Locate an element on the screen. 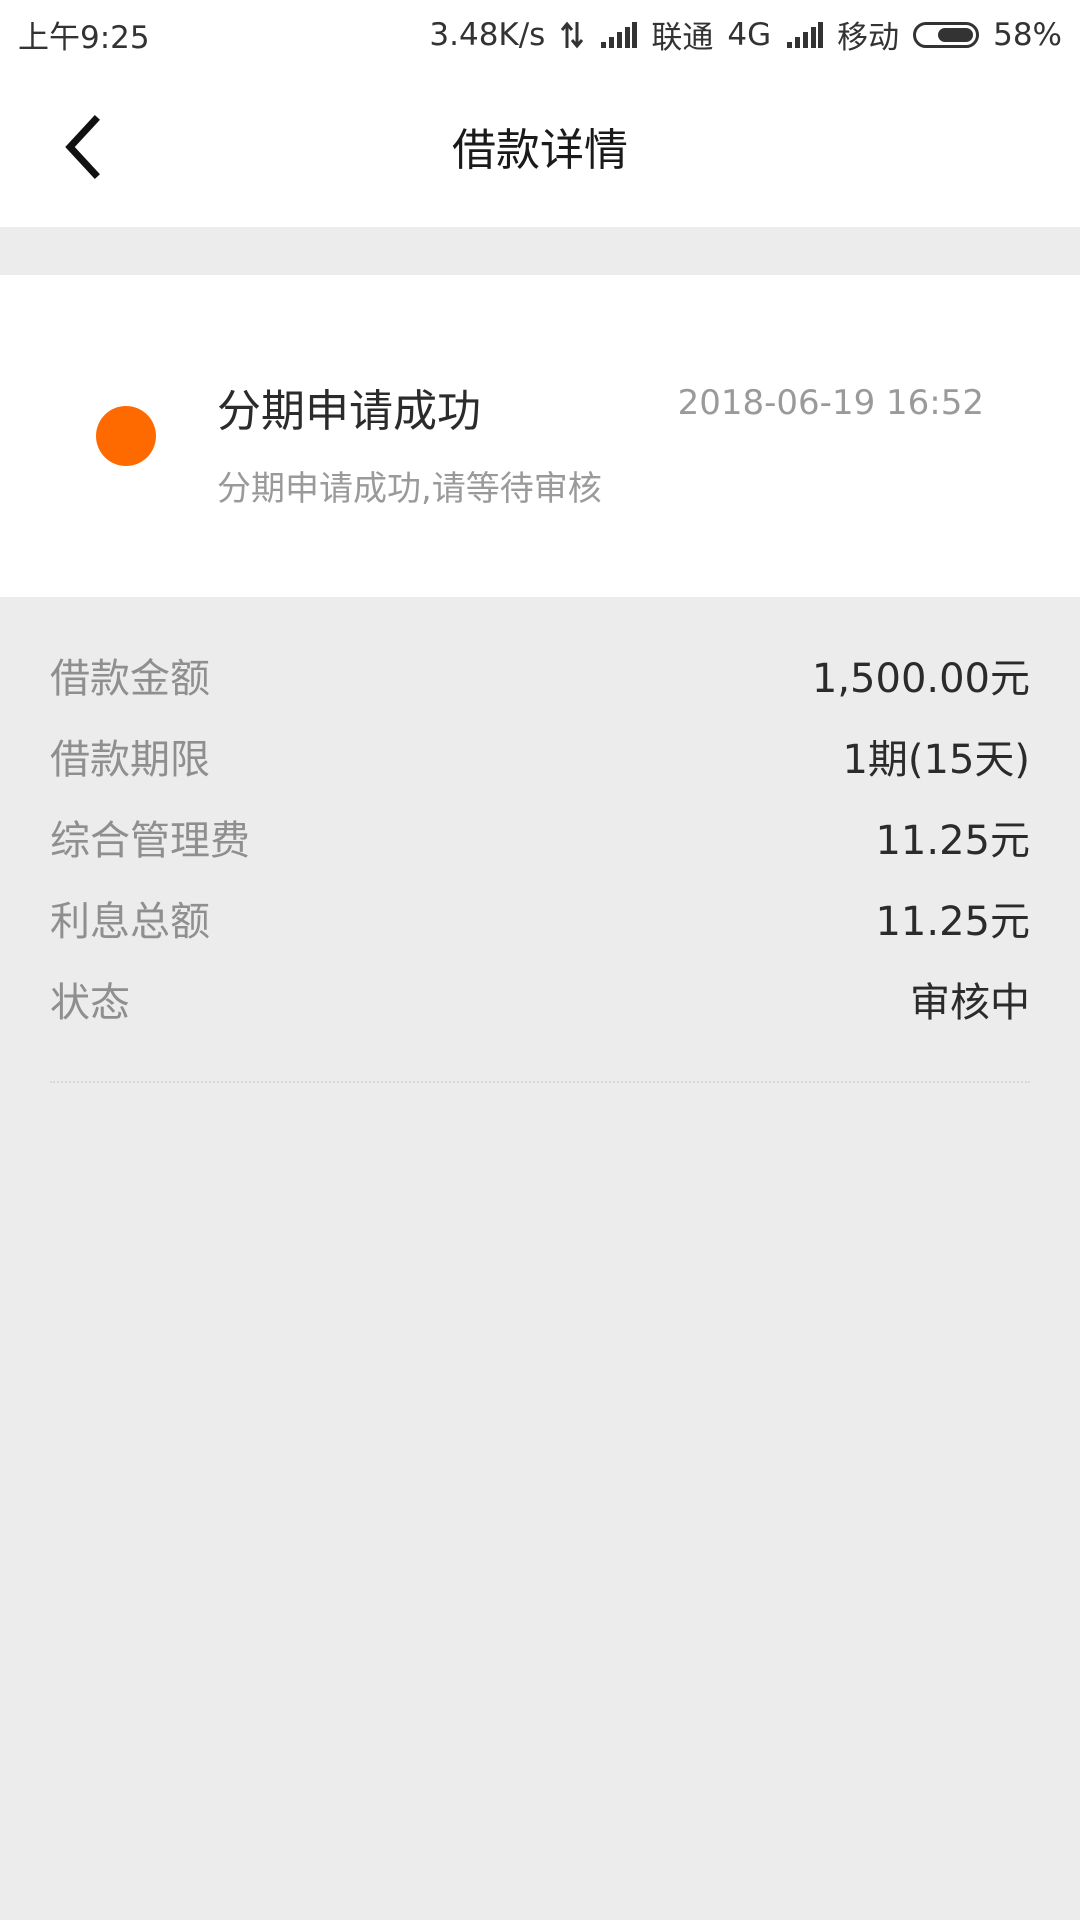  status-timestamp: 2018-06-19 16:52 is located at coordinates (830, 403).